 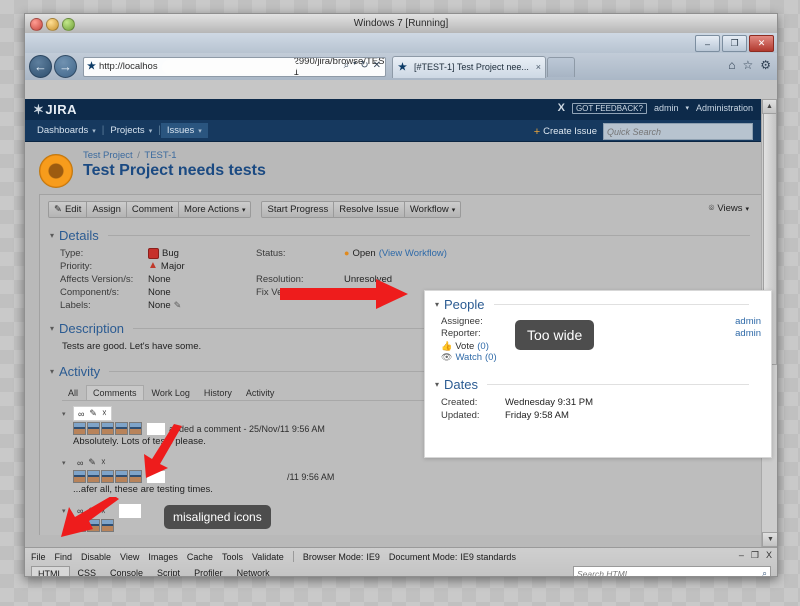 I want to click on address-bar-icons: ⌕ ▾ ↻ ✕, so click(x=362, y=65).